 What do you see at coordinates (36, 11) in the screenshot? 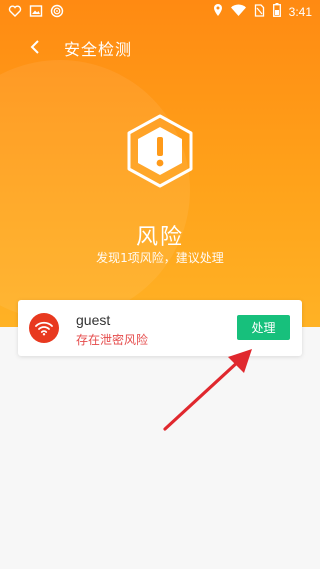
I see `image-icon` at bounding box center [36, 11].